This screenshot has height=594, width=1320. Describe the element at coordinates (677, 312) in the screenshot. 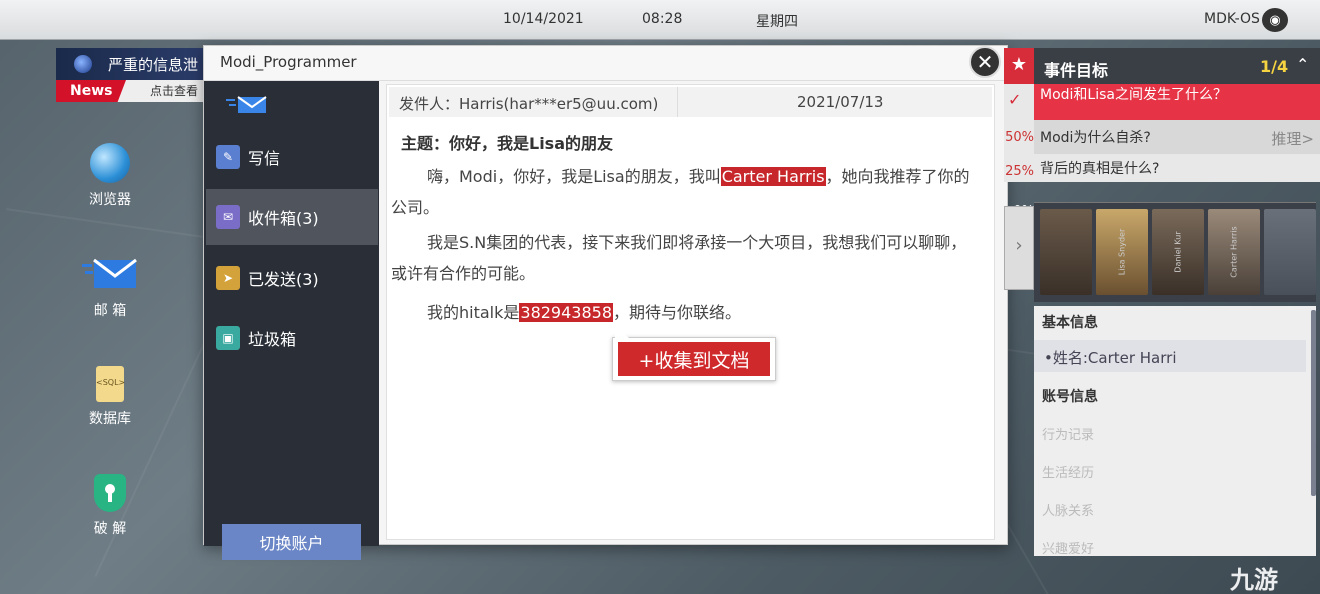

I see `text-span: ，期待与你联络。` at that location.